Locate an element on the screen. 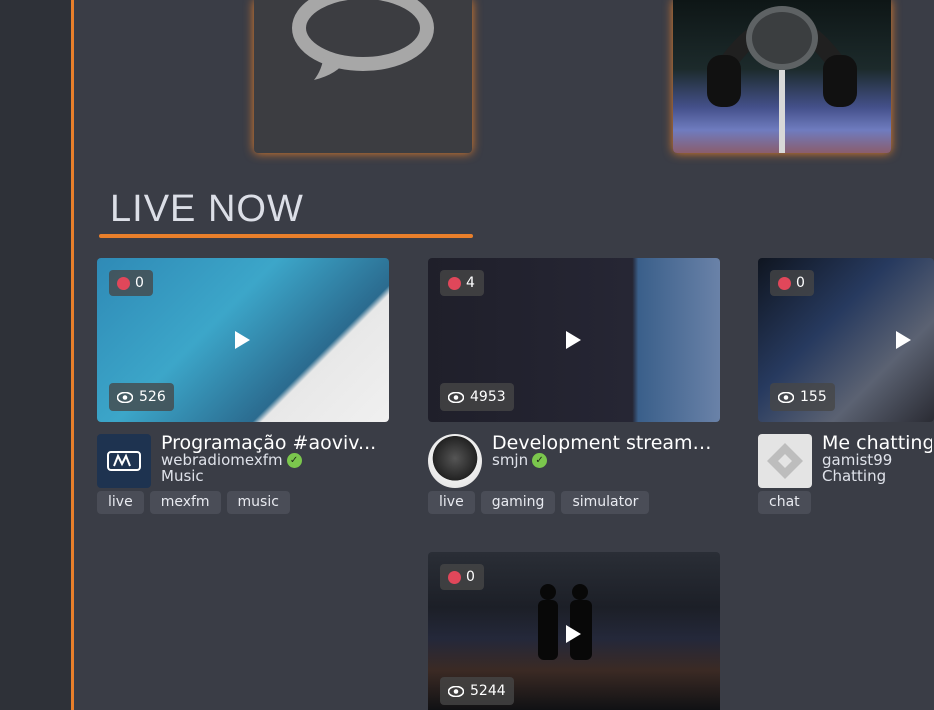 This screenshot has height=710, width=934. viewer-count: 5244 is located at coordinates (488, 691).